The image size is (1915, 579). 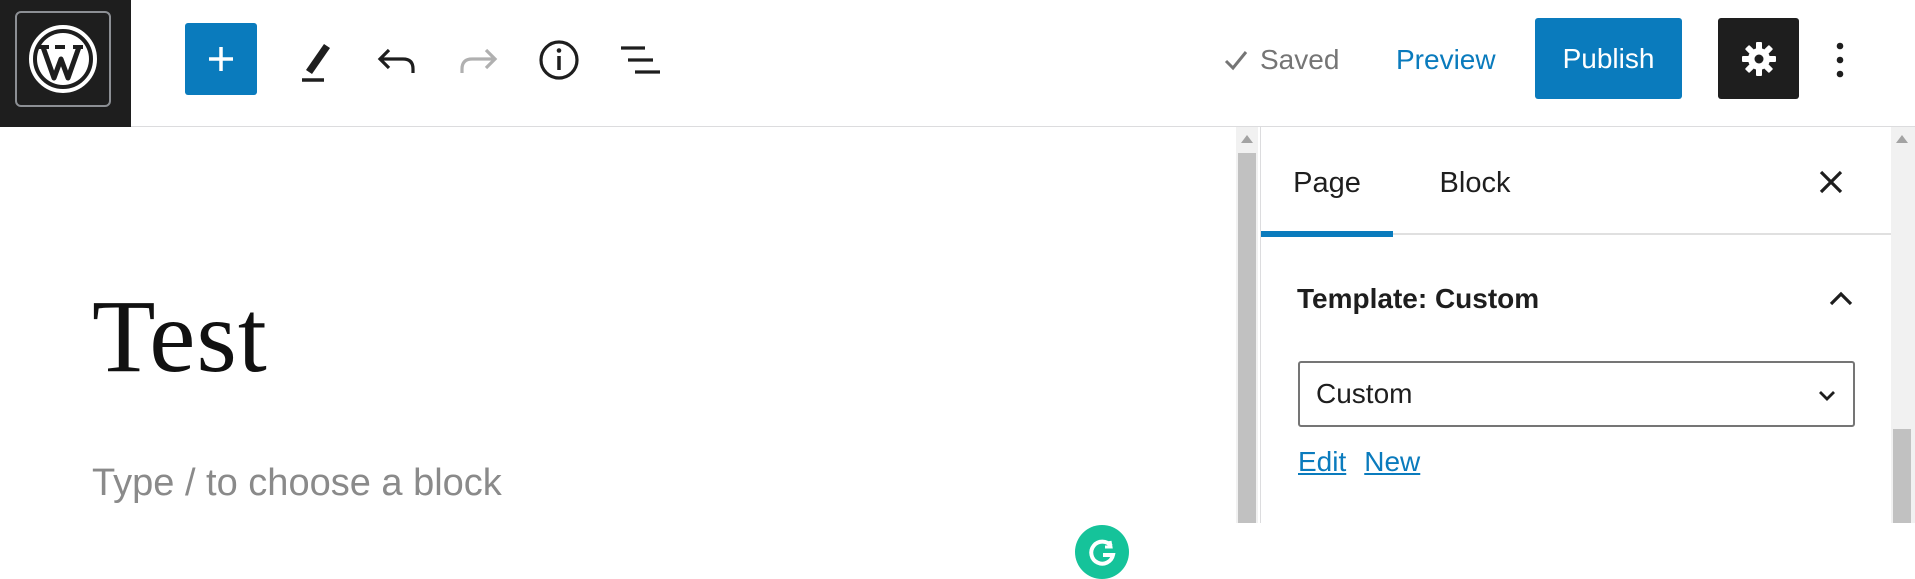 I want to click on saved-label: Saved, so click(x=1300, y=59).